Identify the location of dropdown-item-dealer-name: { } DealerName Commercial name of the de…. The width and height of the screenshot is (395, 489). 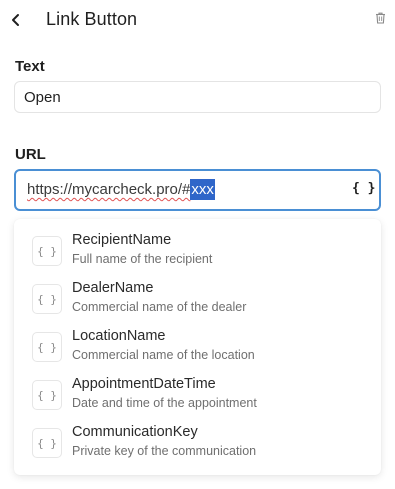
(197, 299).